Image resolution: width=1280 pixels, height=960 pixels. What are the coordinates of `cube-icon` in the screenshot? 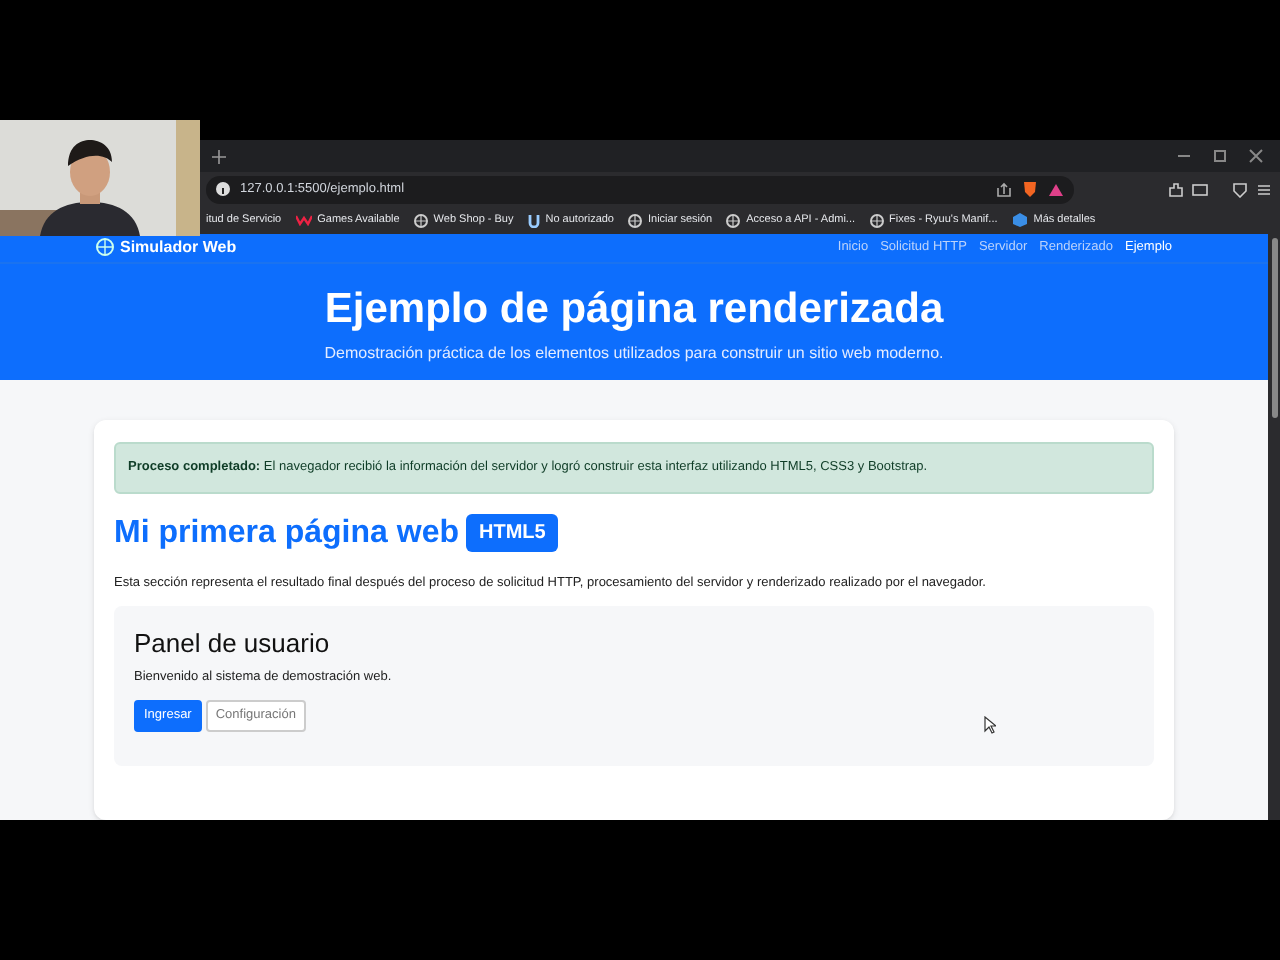 It's located at (1019, 220).